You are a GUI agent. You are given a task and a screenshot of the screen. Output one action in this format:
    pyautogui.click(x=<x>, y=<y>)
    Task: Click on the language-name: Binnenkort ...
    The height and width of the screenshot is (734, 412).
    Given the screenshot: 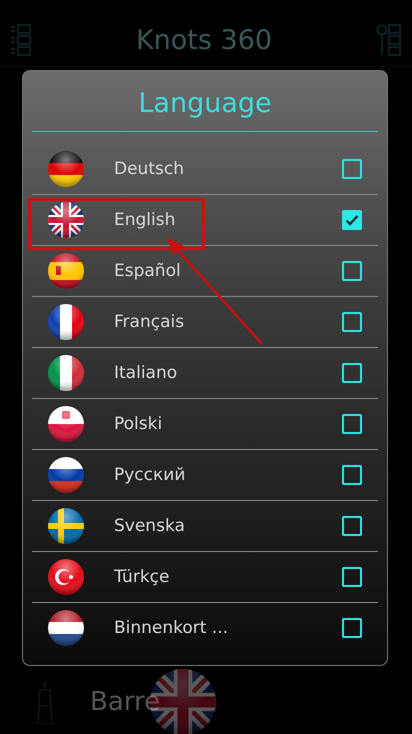 What is the action you would take?
    pyautogui.click(x=172, y=628)
    